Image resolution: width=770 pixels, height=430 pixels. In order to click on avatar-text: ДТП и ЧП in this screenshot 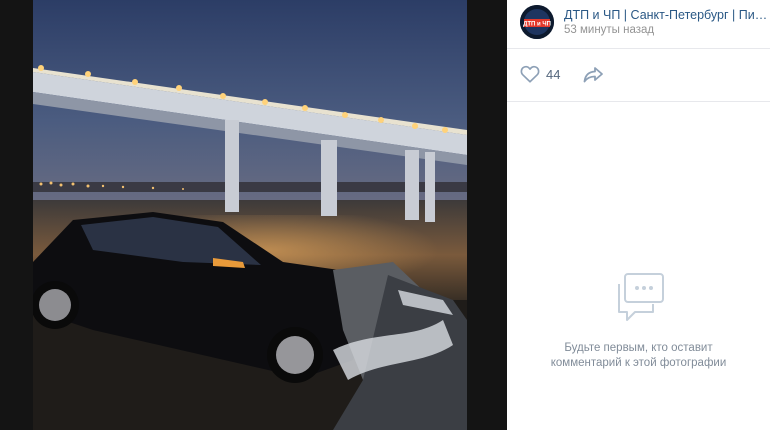, I will do `click(537, 25)`.